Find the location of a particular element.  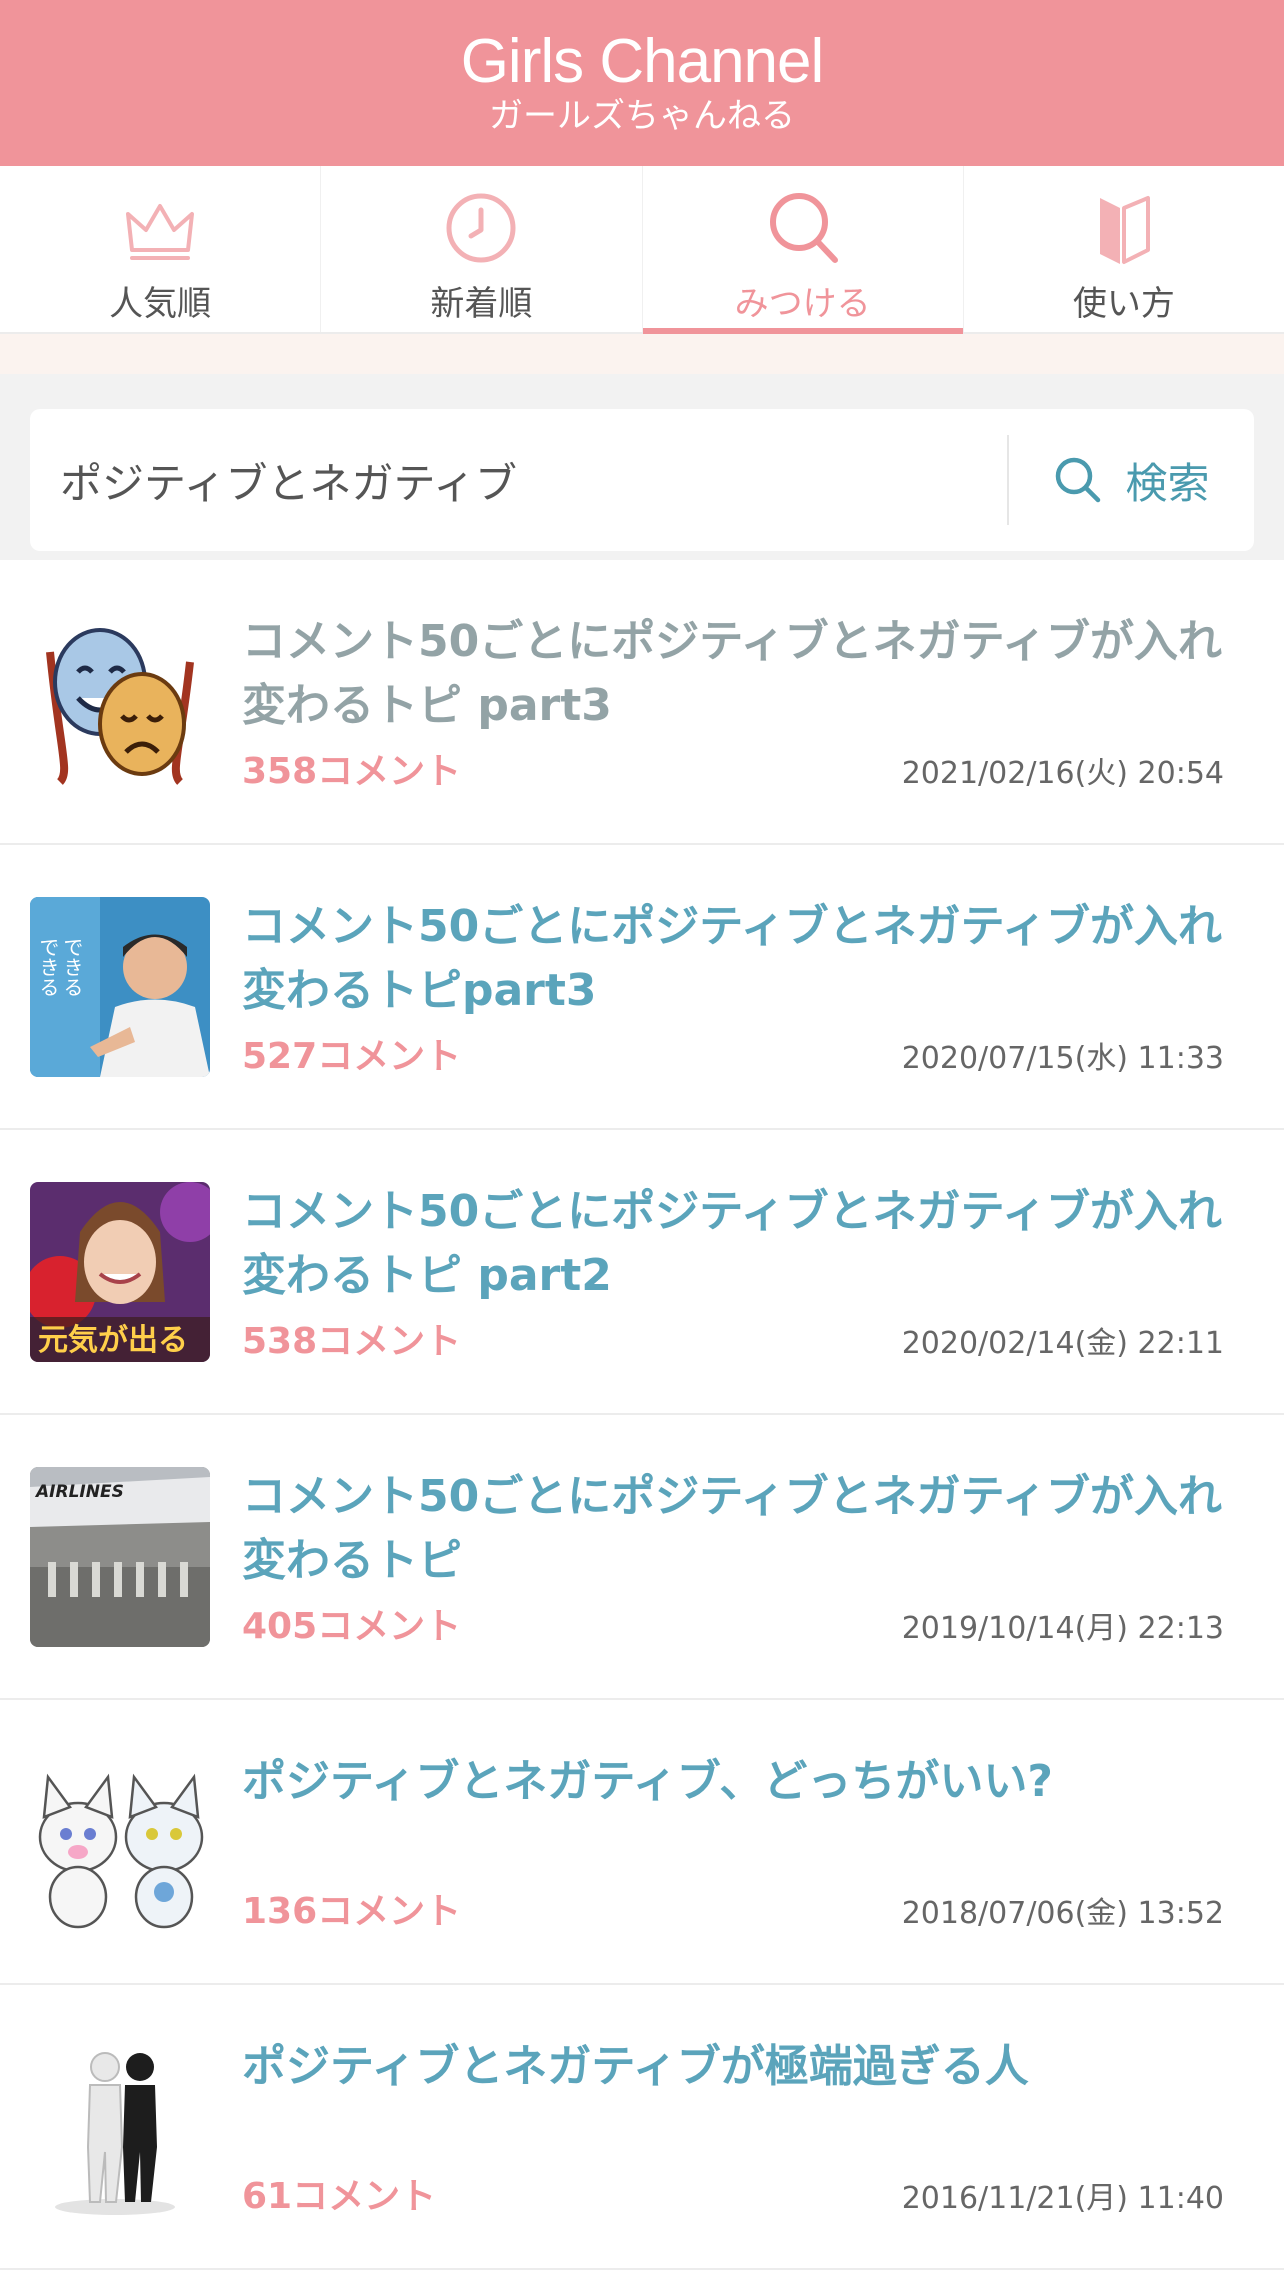

search-input is located at coordinates (518, 480).